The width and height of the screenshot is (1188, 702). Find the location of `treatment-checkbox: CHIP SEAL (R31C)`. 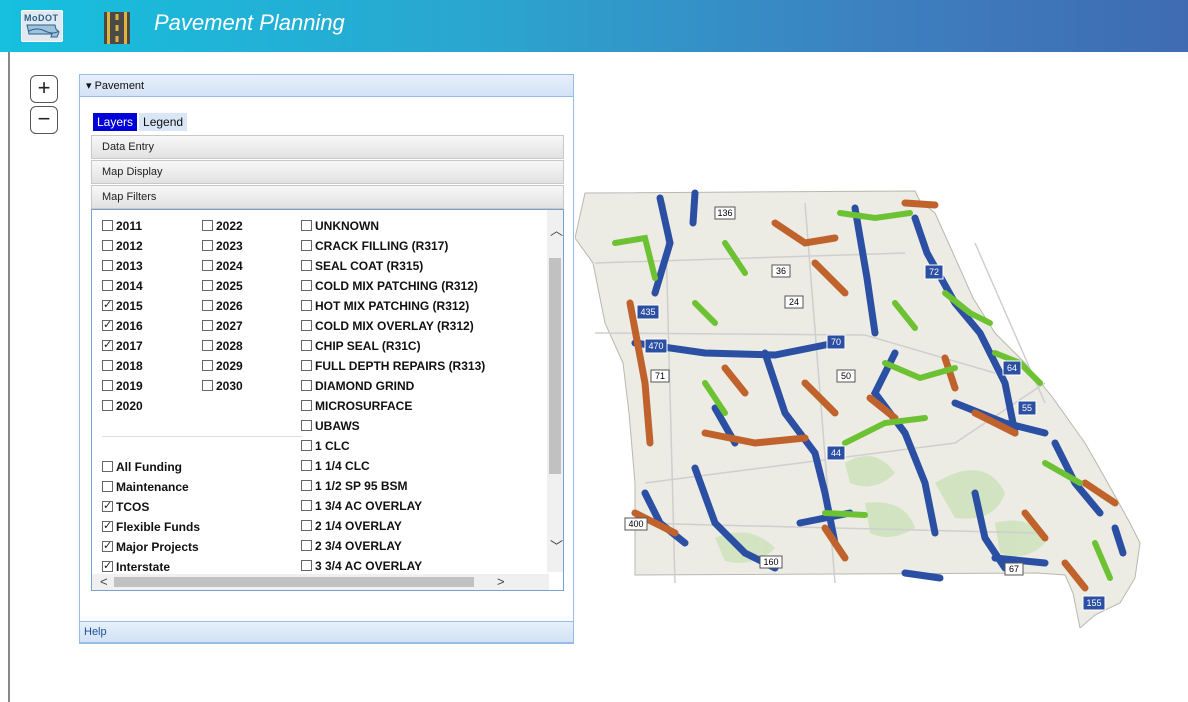

treatment-checkbox: CHIP SEAL (R31C) is located at coordinates (361, 346).